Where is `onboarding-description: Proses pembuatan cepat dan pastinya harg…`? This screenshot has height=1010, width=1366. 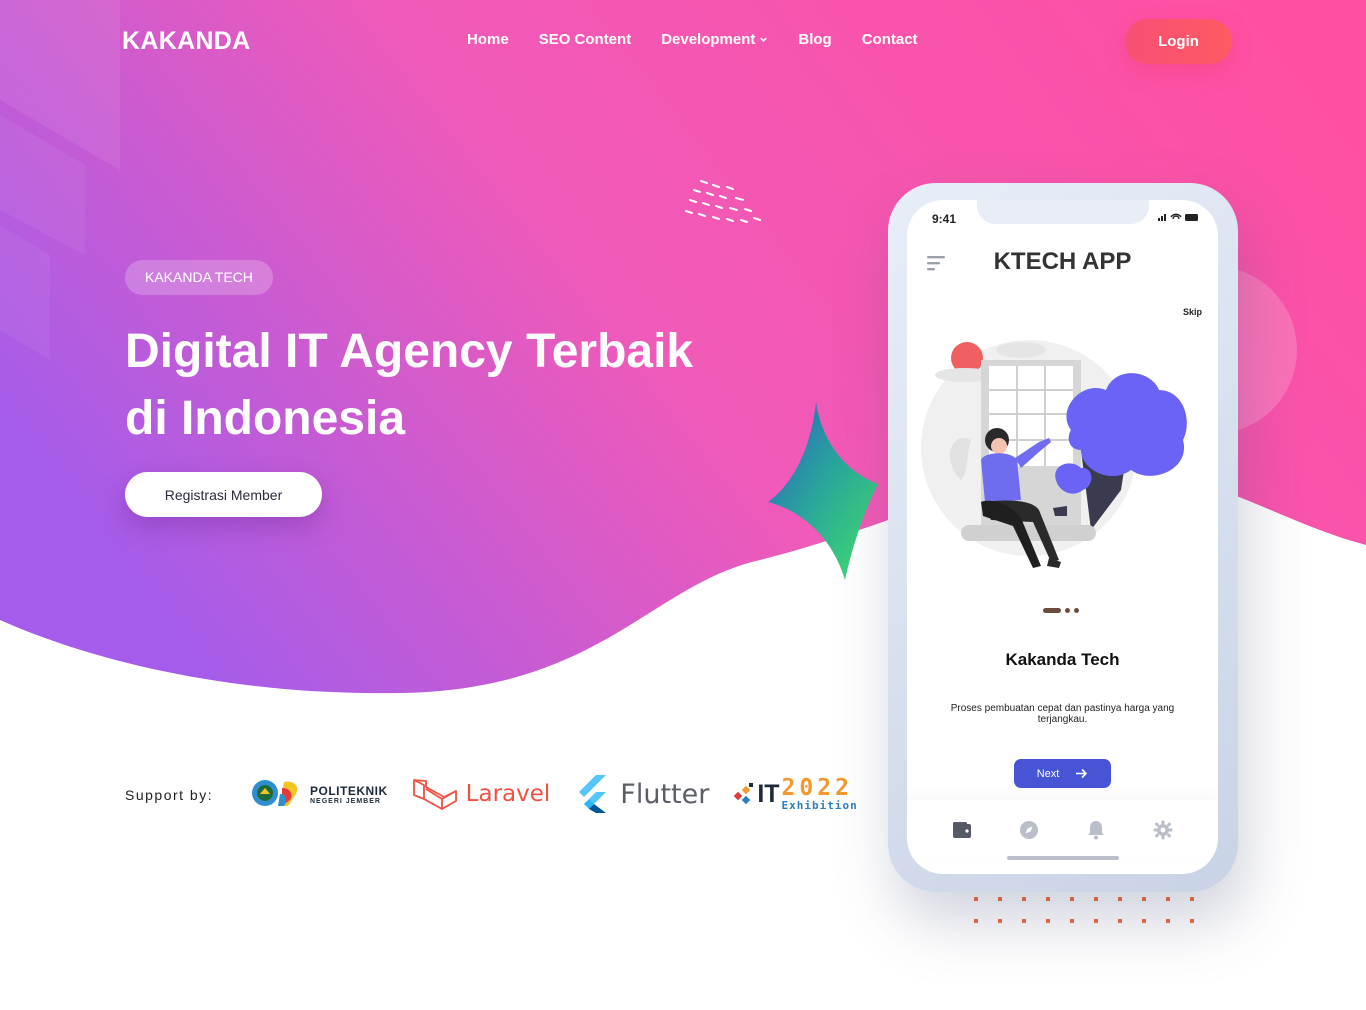 onboarding-description: Proses pembuatan cepat dan pastinya harg… is located at coordinates (1062, 714).